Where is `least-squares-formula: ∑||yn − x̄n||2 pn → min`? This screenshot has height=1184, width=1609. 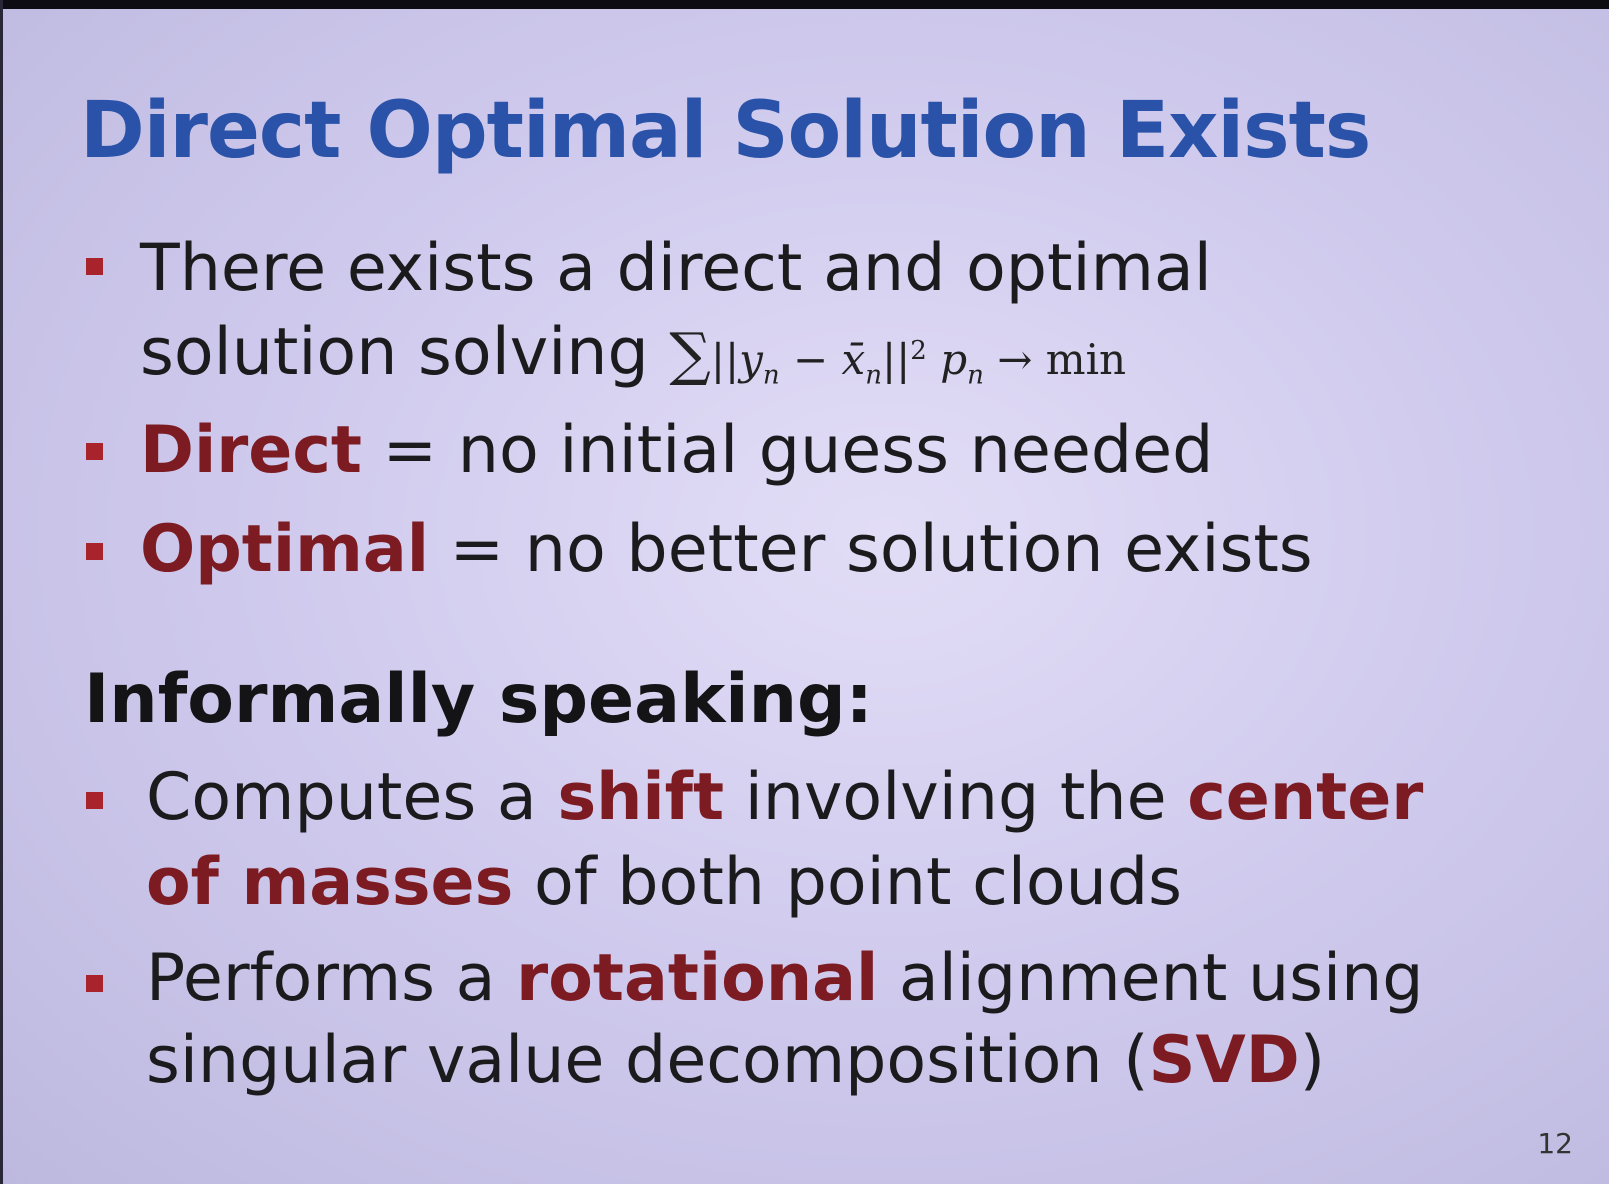 least-squares-formula: ∑||yn − x̄n||2 pn → min is located at coordinates (898, 355).